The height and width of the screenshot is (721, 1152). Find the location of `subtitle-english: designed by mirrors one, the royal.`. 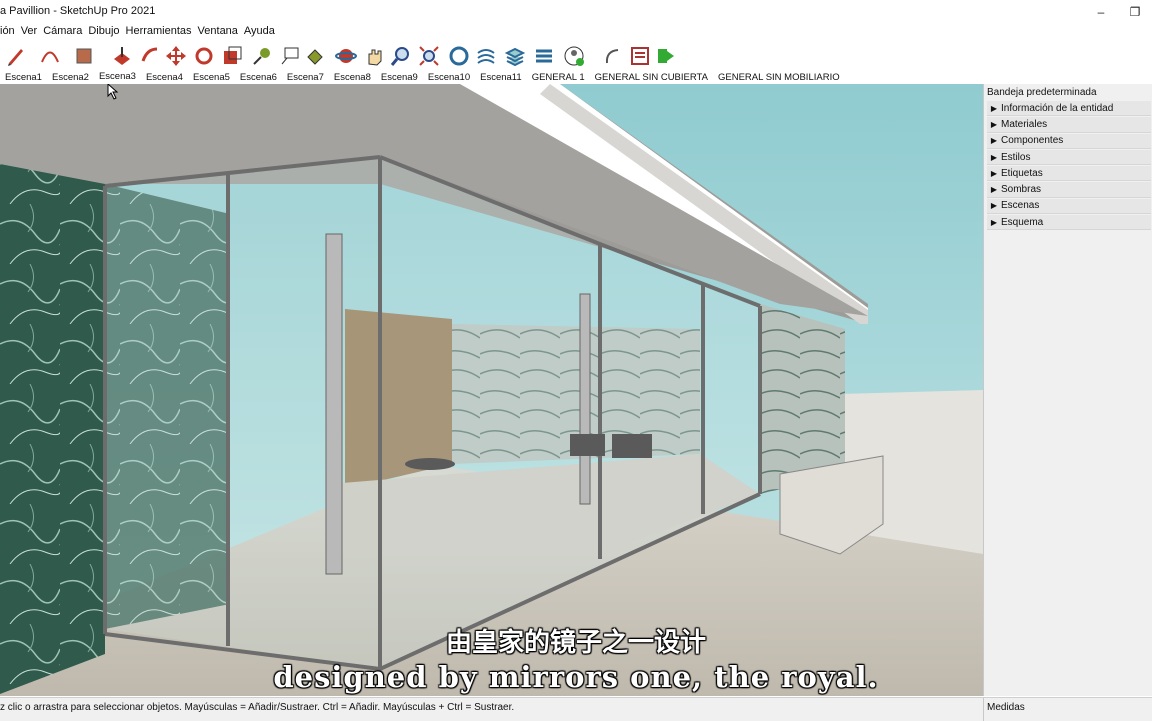

subtitle-english: designed by mirrors one, the royal. is located at coordinates (576, 677).